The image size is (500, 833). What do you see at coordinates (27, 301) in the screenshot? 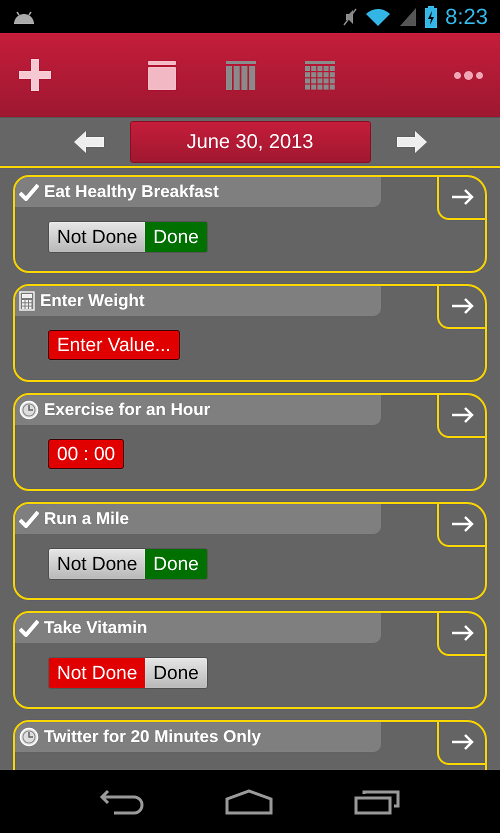
I see `calculator-icon` at bounding box center [27, 301].